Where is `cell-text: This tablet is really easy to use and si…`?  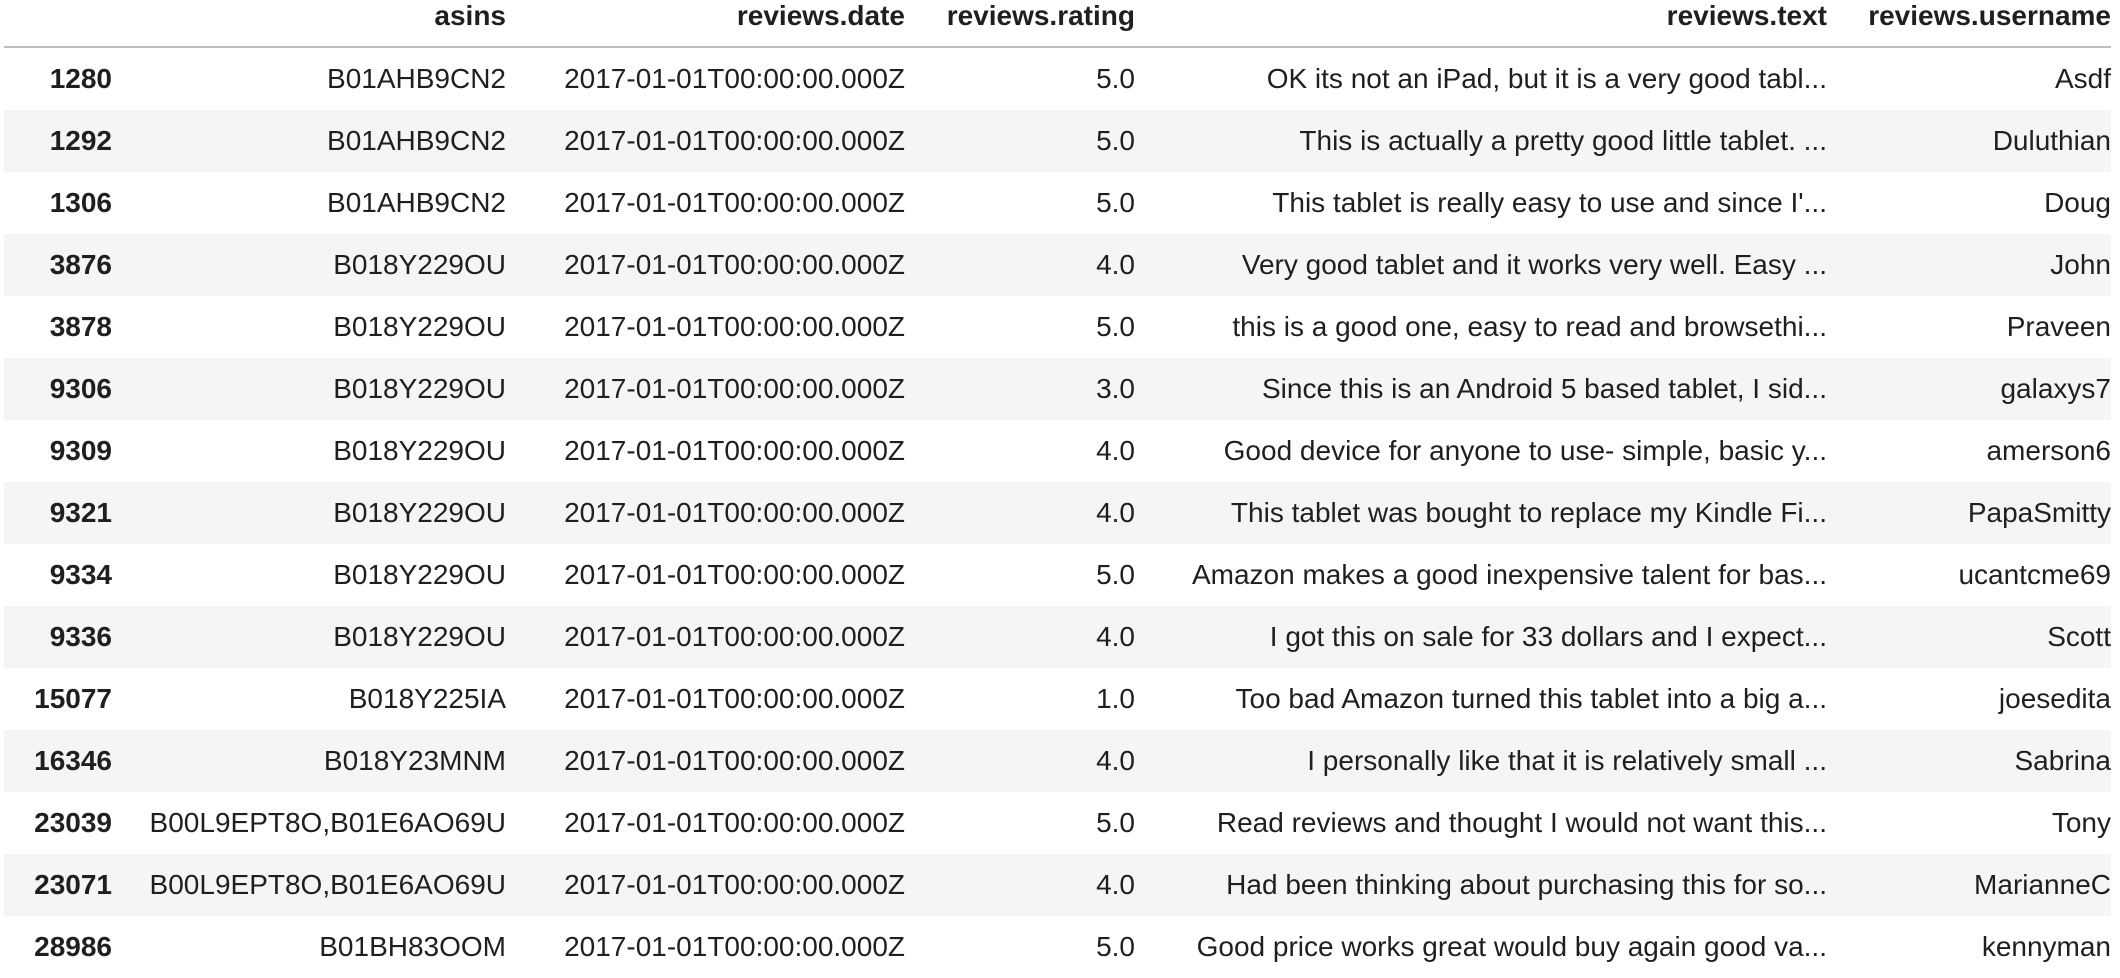 cell-text: This tablet is really easy to use and si… is located at coordinates (1549, 202).